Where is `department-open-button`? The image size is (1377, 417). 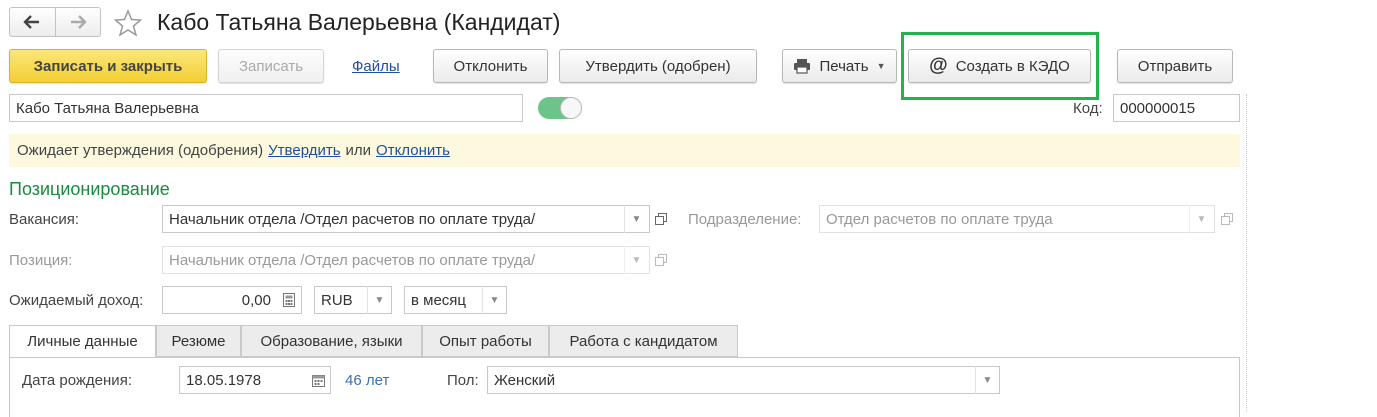 department-open-button is located at coordinates (1227, 219).